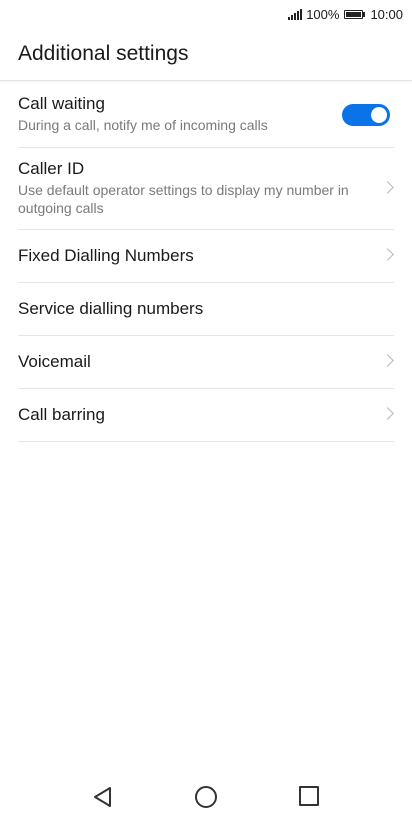 This screenshot has height=824, width=412. I want to click on home-icon, so click(206, 797).